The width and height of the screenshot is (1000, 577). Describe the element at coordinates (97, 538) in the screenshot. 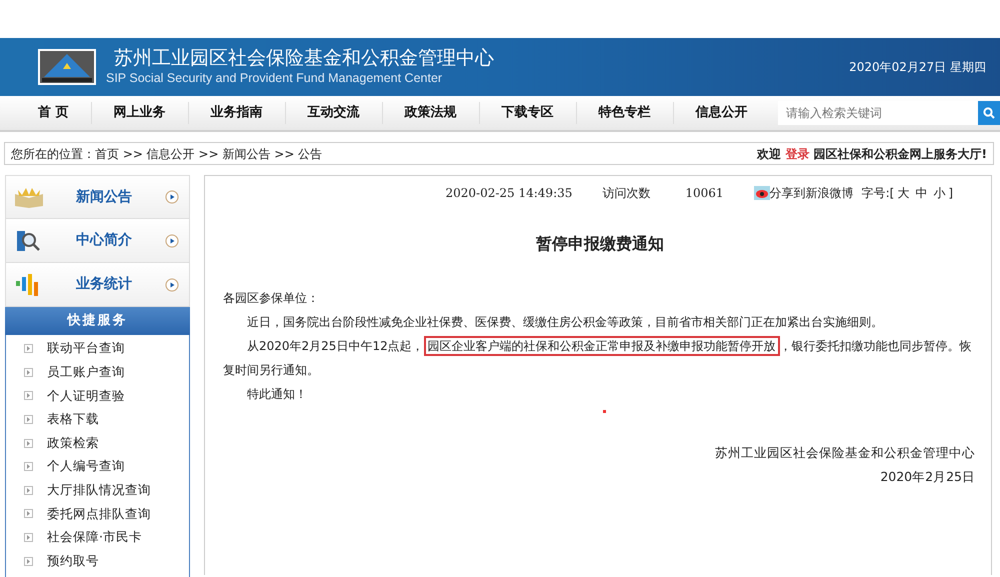

I see `quick-link: 社会保障·市民卡` at that location.